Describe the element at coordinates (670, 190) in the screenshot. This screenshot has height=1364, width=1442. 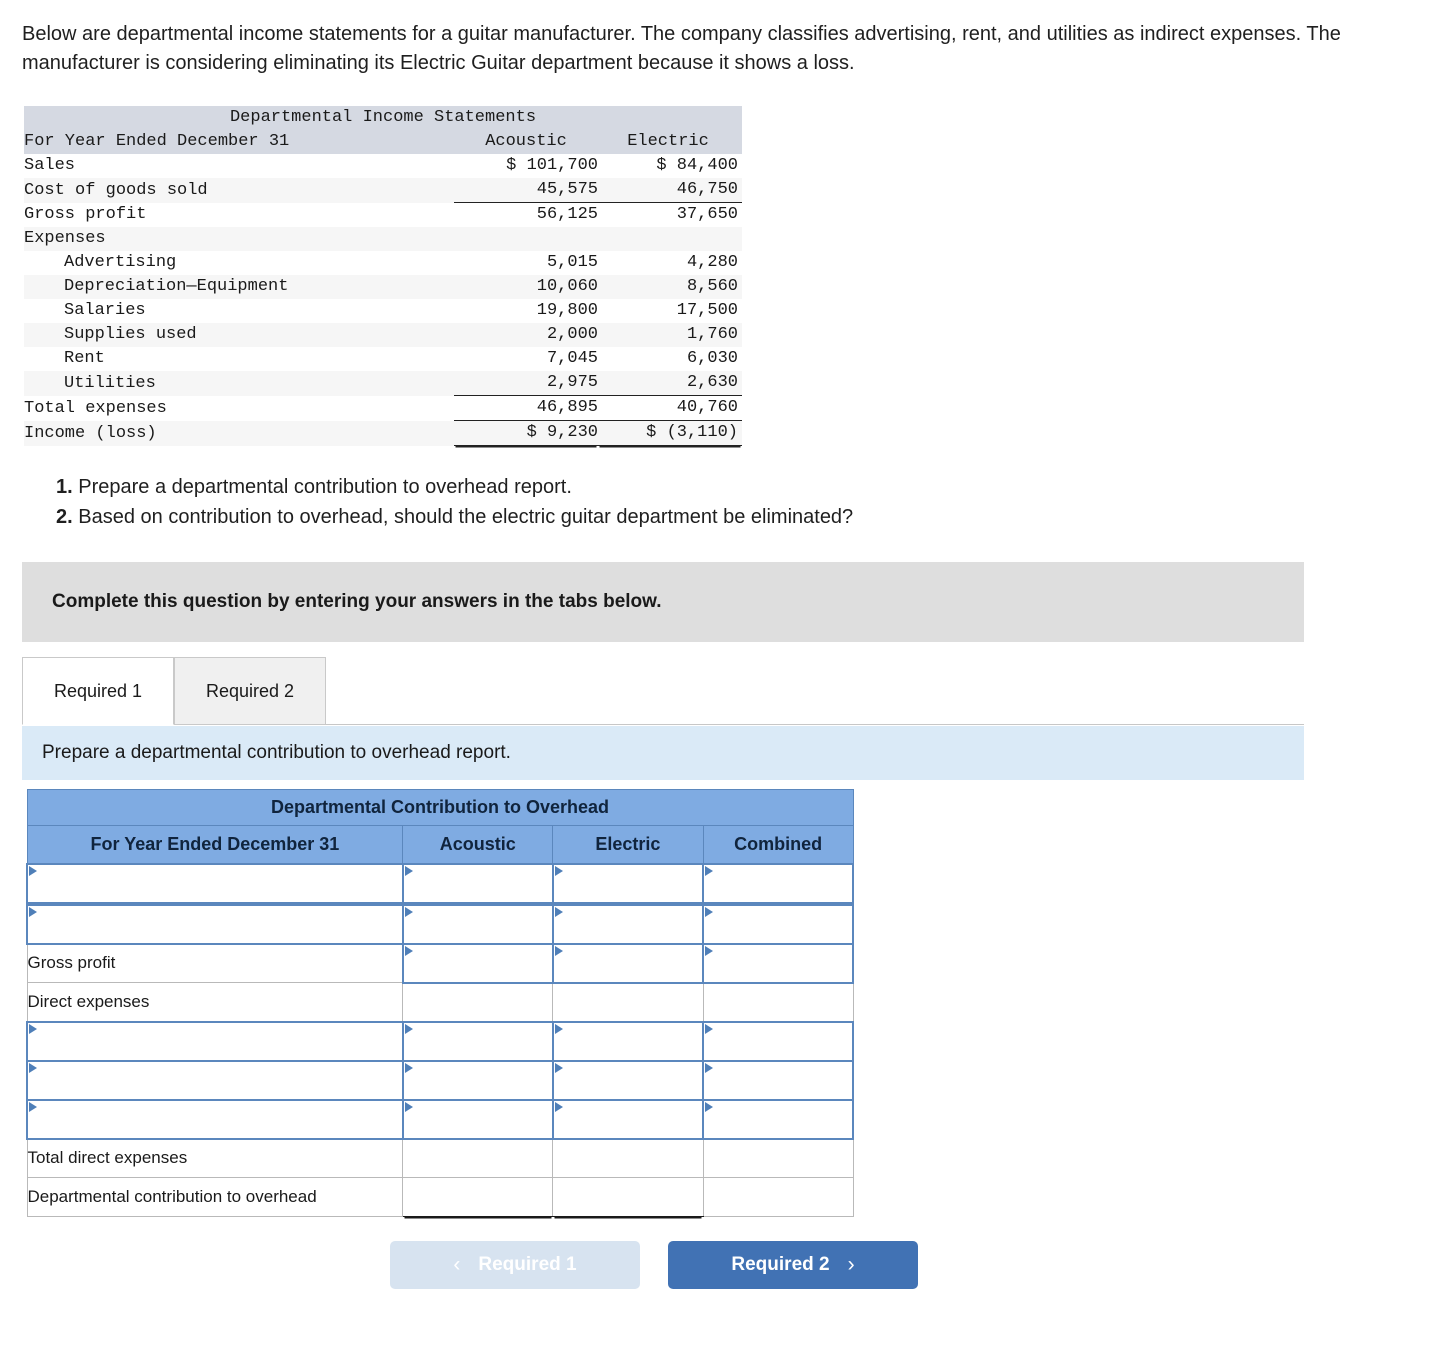
I see `row-value-electric: 46,750` at that location.